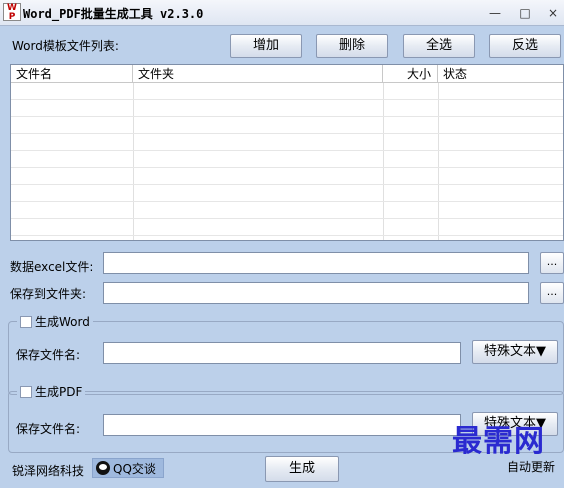  Describe the element at coordinates (48, 429) in the screenshot. I see `pdf-filename-label: 保存文件名:` at that location.